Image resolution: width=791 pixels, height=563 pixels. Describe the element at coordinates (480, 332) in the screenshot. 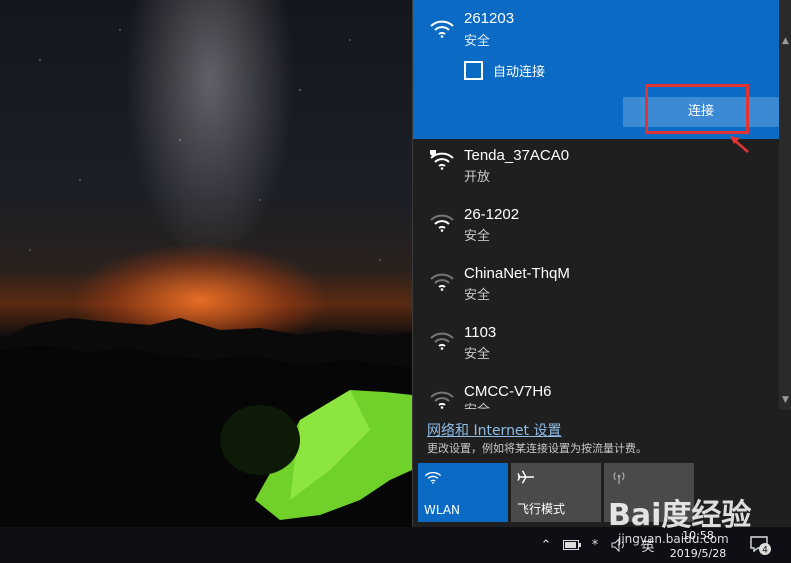

I see `network-name: 1103` at that location.